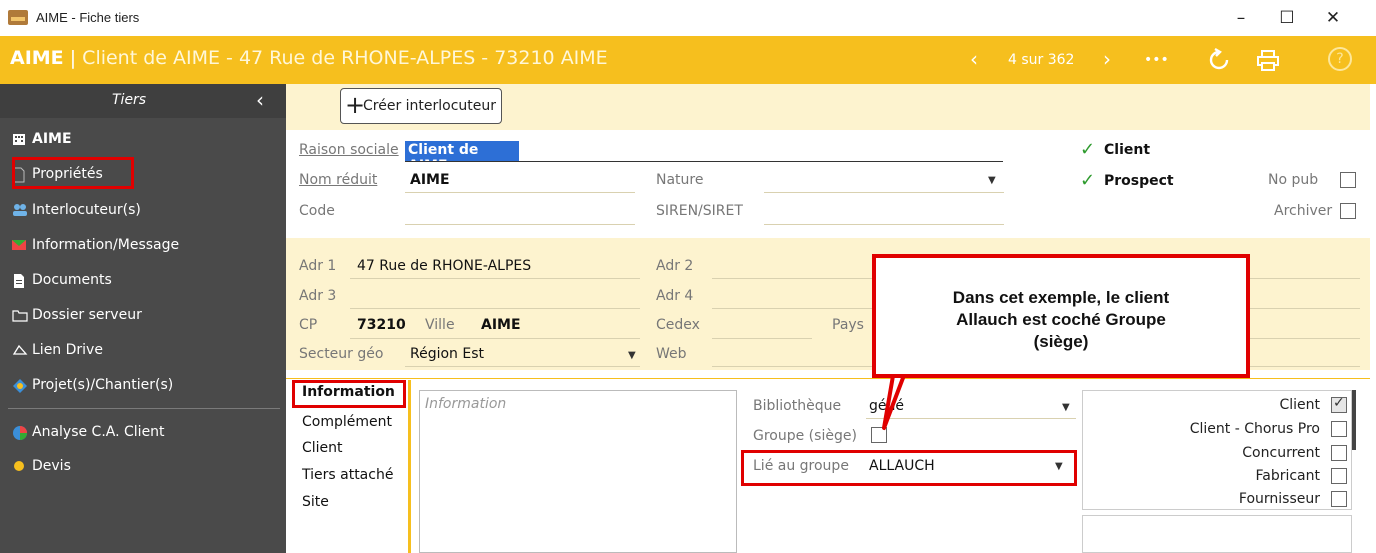 Image resolution: width=1376 pixels, height=553 pixels. What do you see at coordinates (520, 224) in the screenshot?
I see `code-underline` at bounding box center [520, 224].